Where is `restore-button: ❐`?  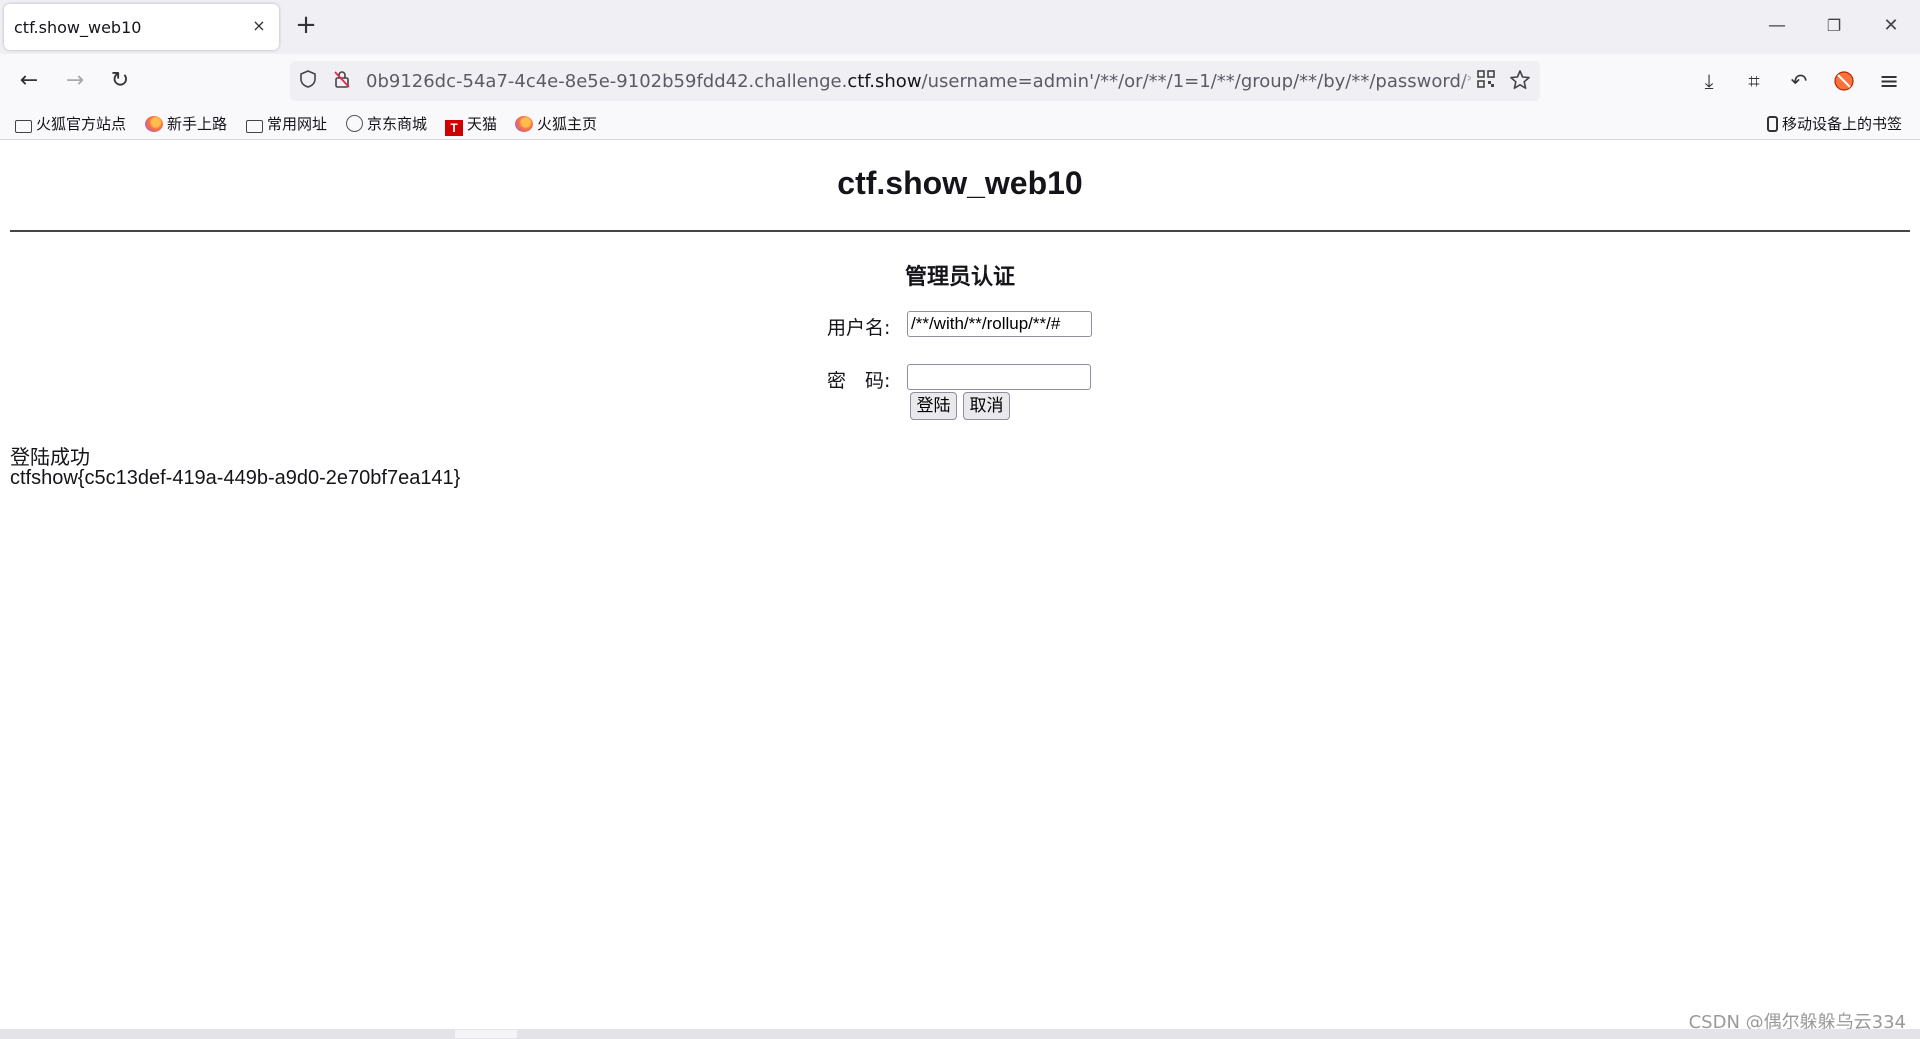
restore-button: ❐ is located at coordinates (1834, 26).